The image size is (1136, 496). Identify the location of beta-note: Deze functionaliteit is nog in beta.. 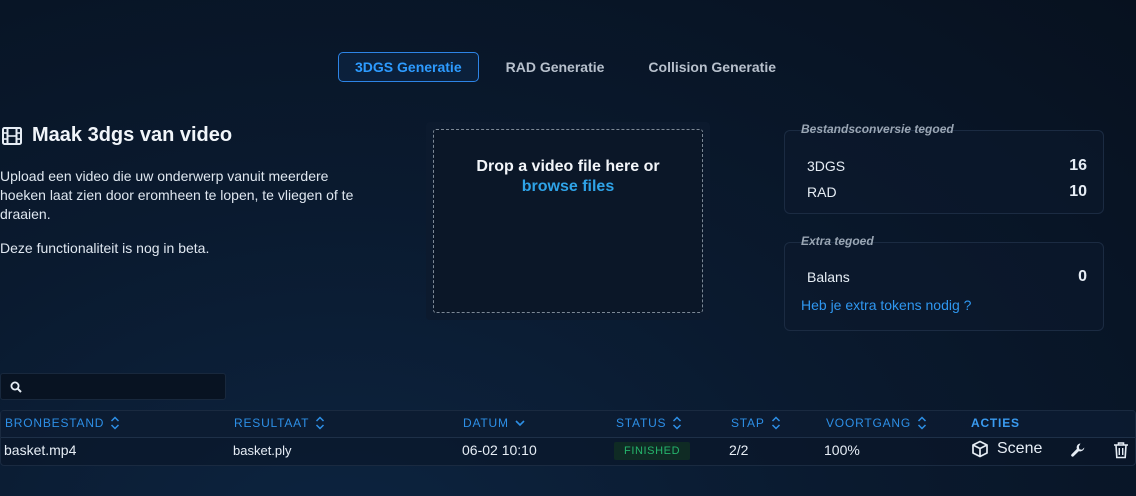
(105, 248).